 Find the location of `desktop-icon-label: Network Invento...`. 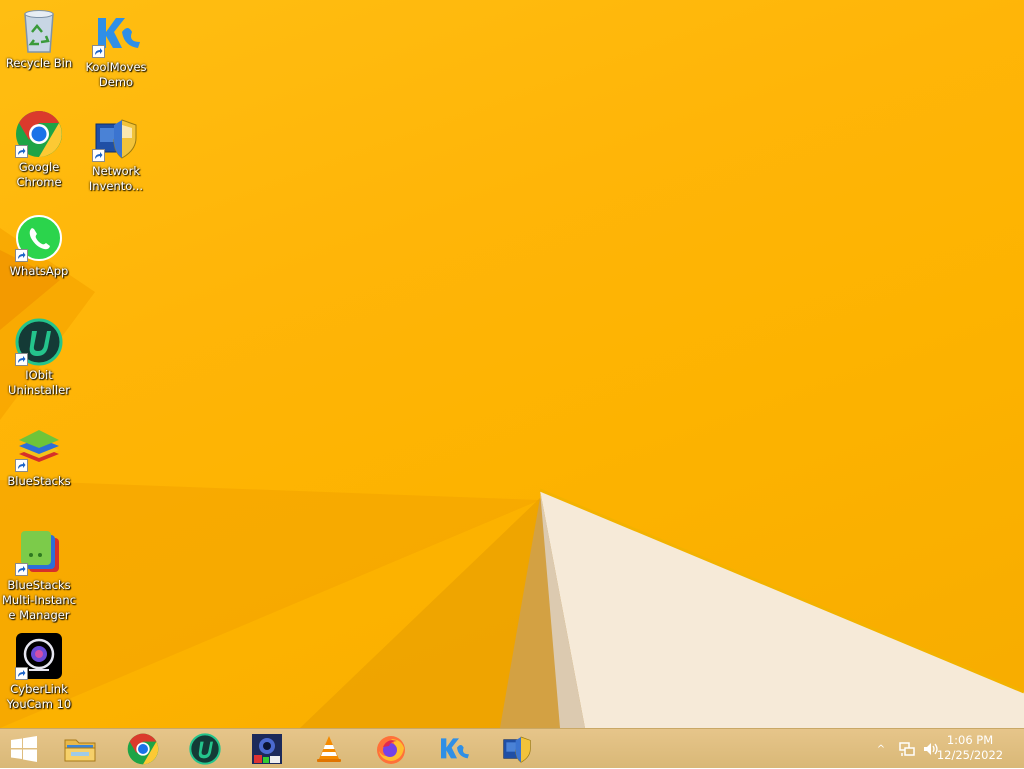

desktop-icon-label: Network Invento... is located at coordinates (116, 178).